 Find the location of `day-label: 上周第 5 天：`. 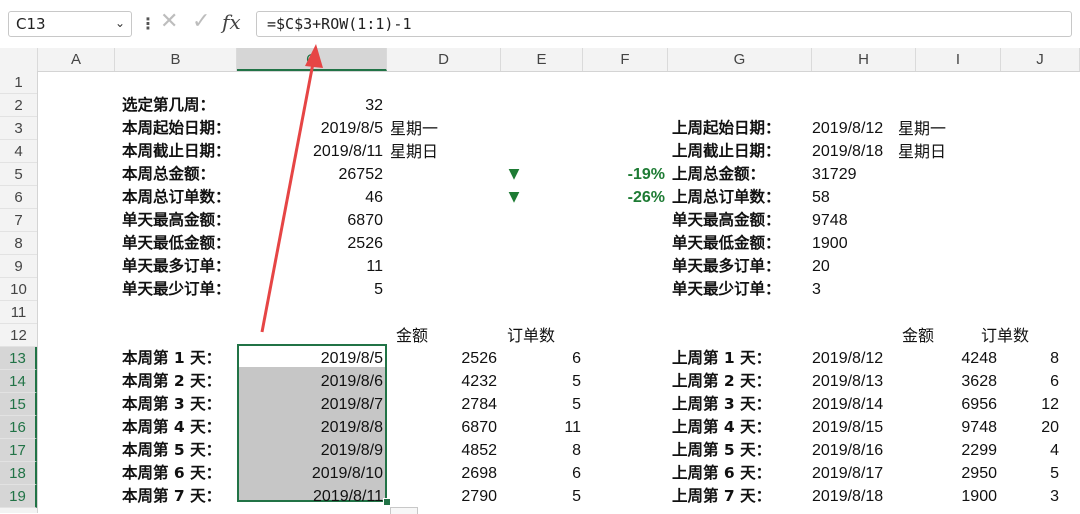

day-label: 上周第 5 天： is located at coordinates (722, 450).